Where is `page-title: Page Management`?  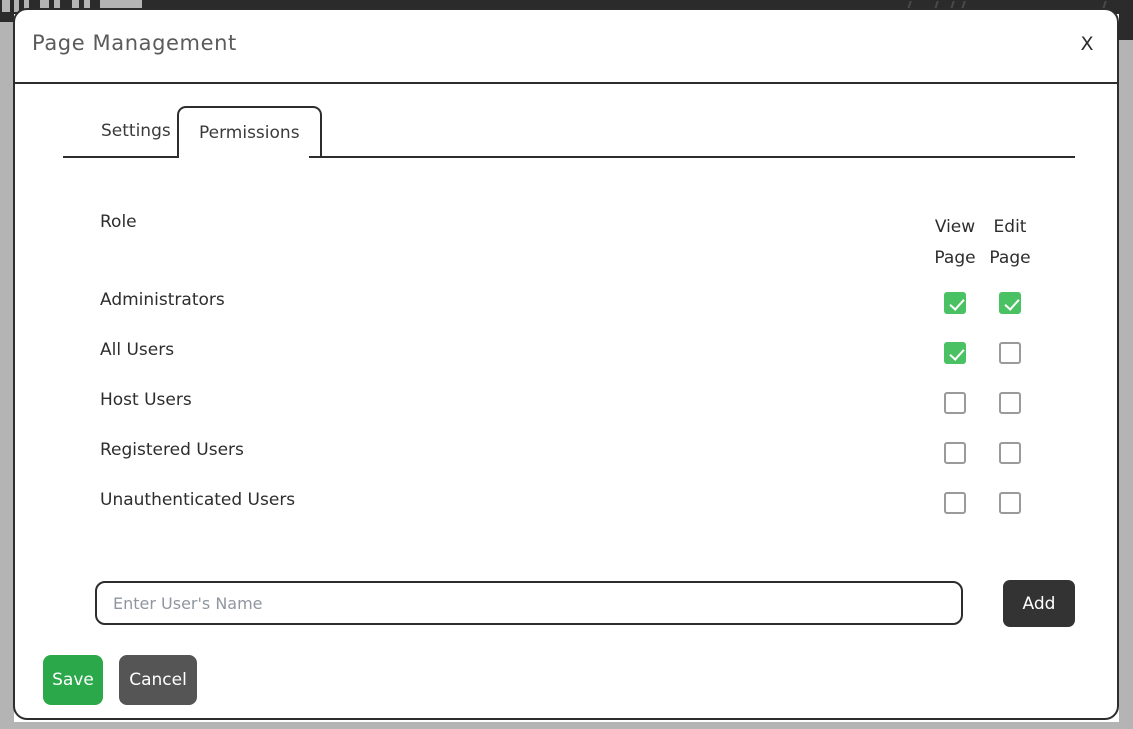
page-title: Page Management is located at coordinates (134, 43).